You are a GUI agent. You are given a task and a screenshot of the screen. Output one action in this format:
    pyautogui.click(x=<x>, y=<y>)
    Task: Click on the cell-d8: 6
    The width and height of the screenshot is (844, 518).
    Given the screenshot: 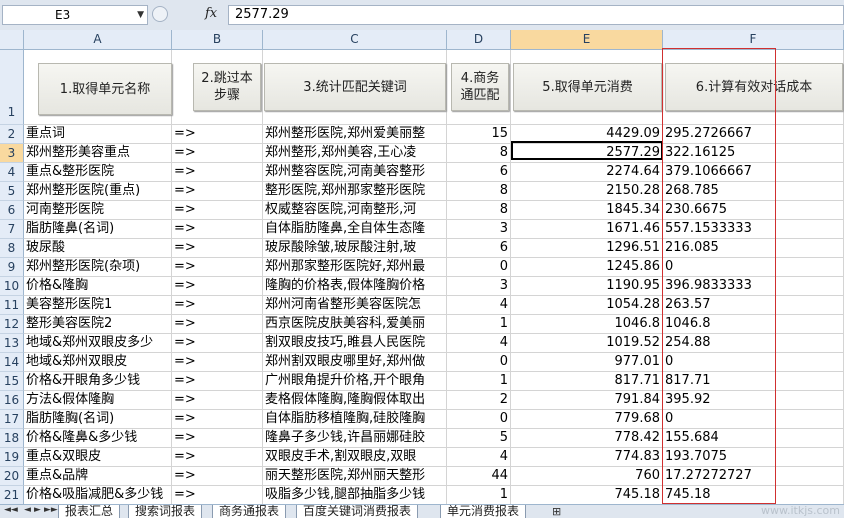 What is the action you would take?
    pyautogui.click(x=479, y=248)
    